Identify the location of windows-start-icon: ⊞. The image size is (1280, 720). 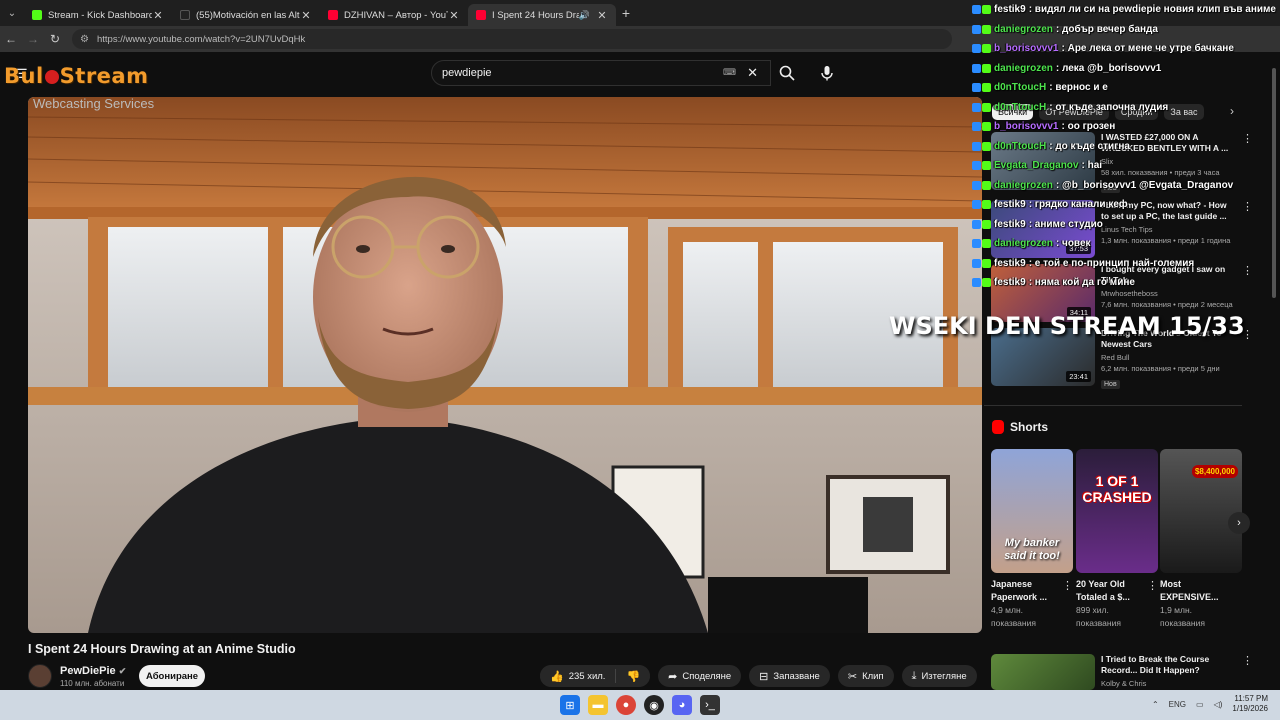
(570, 705).